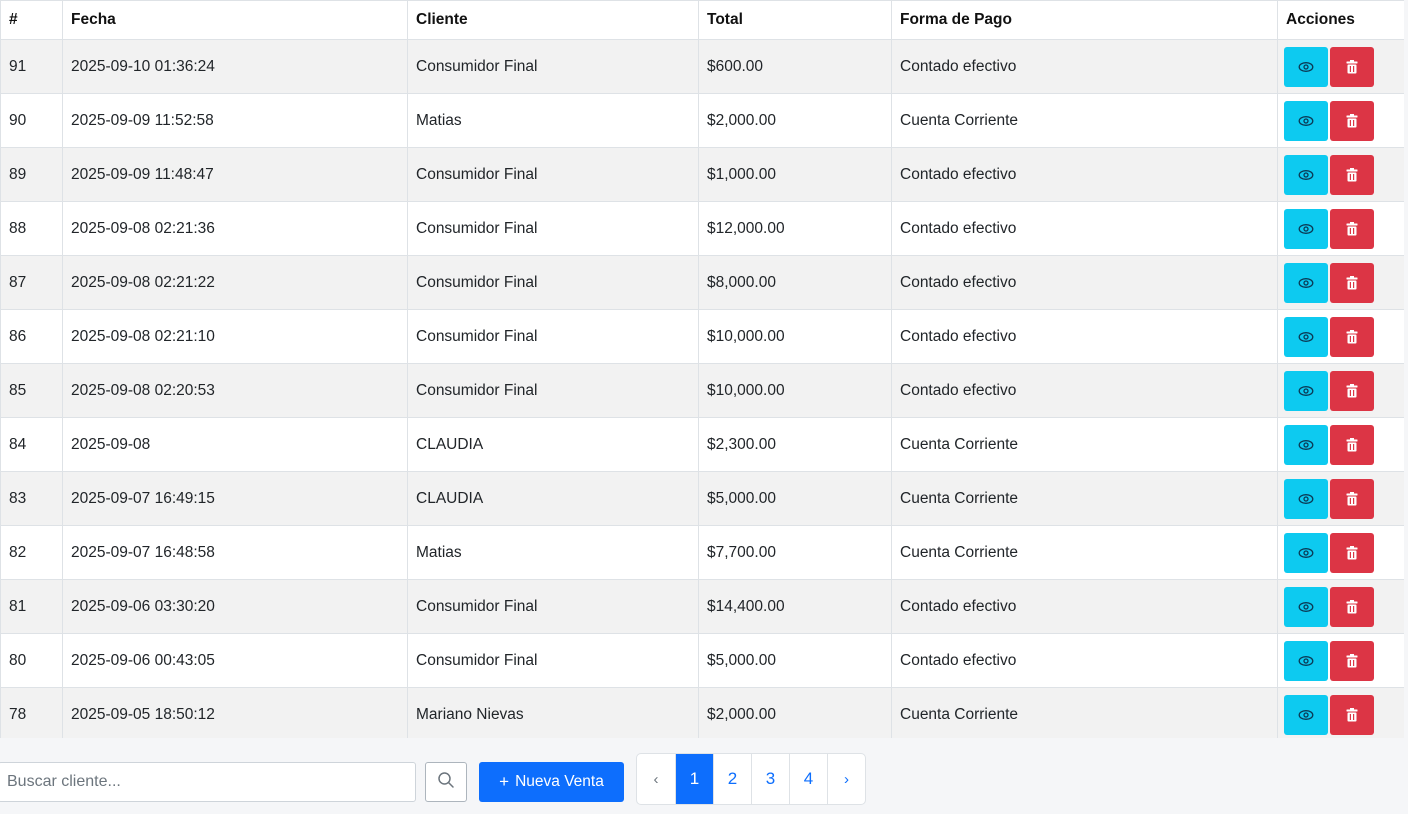 This screenshot has width=1408, height=814. What do you see at coordinates (31, 552) in the screenshot?
I see `cell-id: 82` at bounding box center [31, 552].